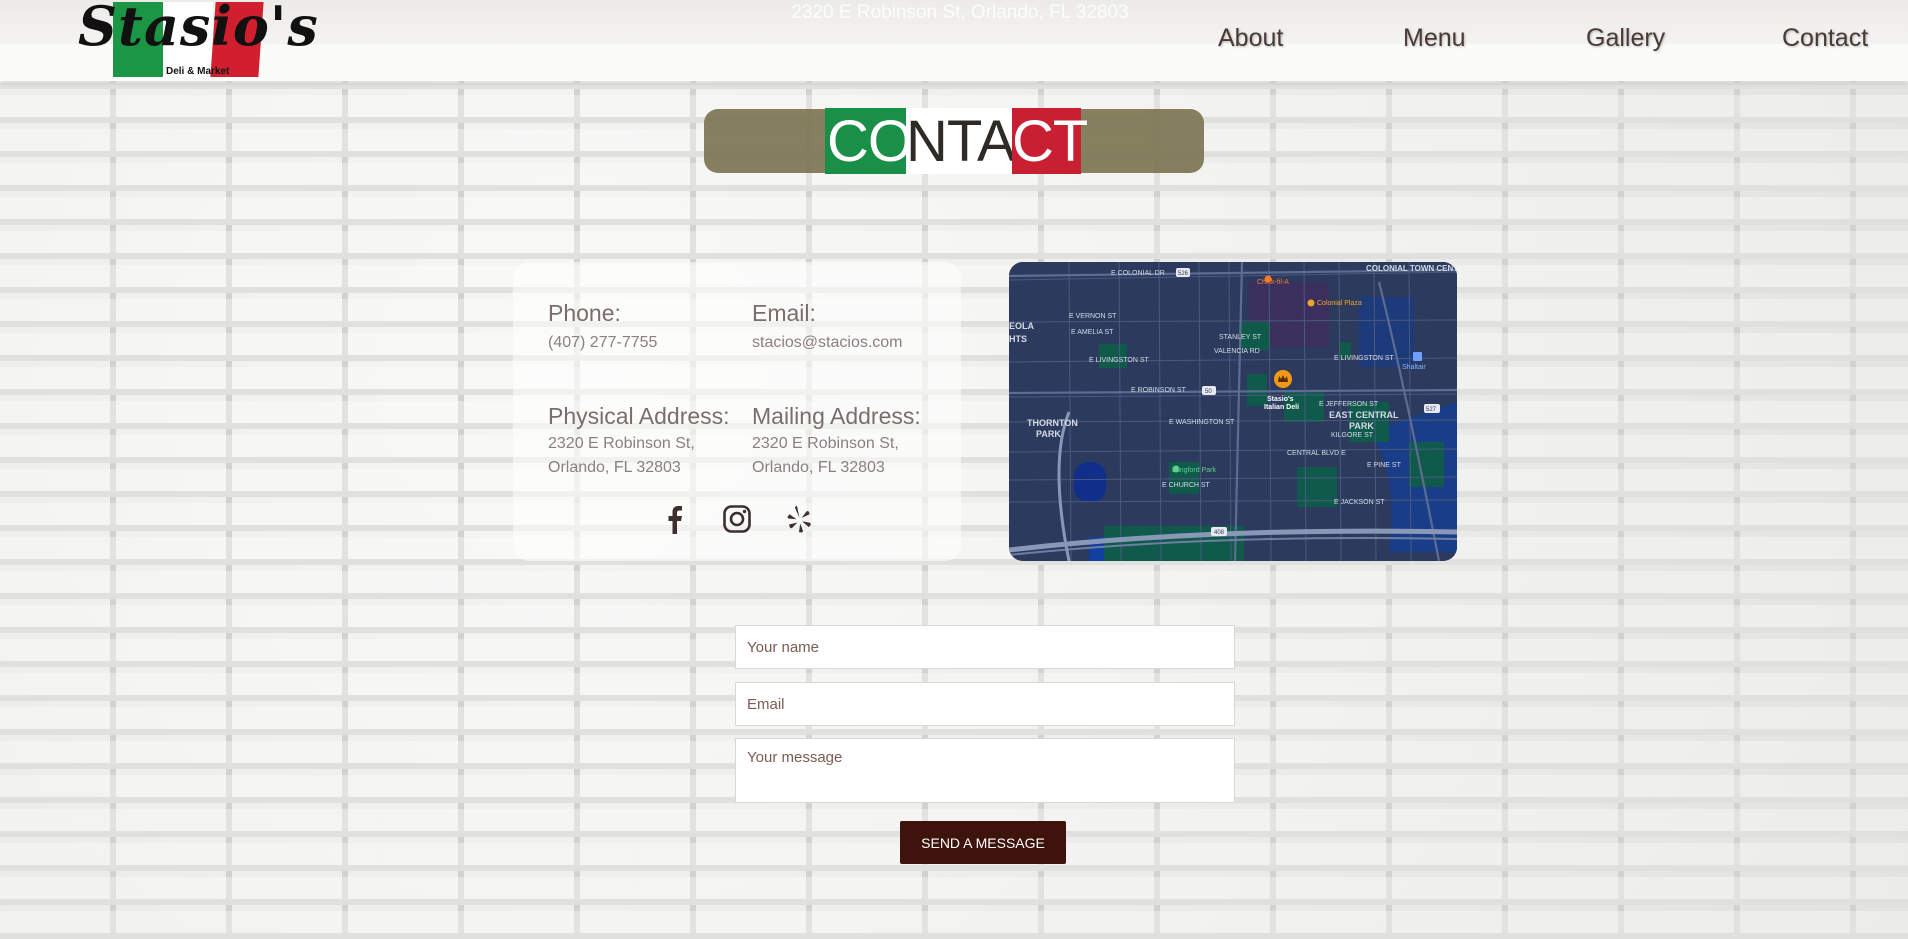 The width and height of the screenshot is (1908, 939). What do you see at coordinates (983, 842) in the screenshot?
I see `send-message-button: SEND A MESSAGE` at bounding box center [983, 842].